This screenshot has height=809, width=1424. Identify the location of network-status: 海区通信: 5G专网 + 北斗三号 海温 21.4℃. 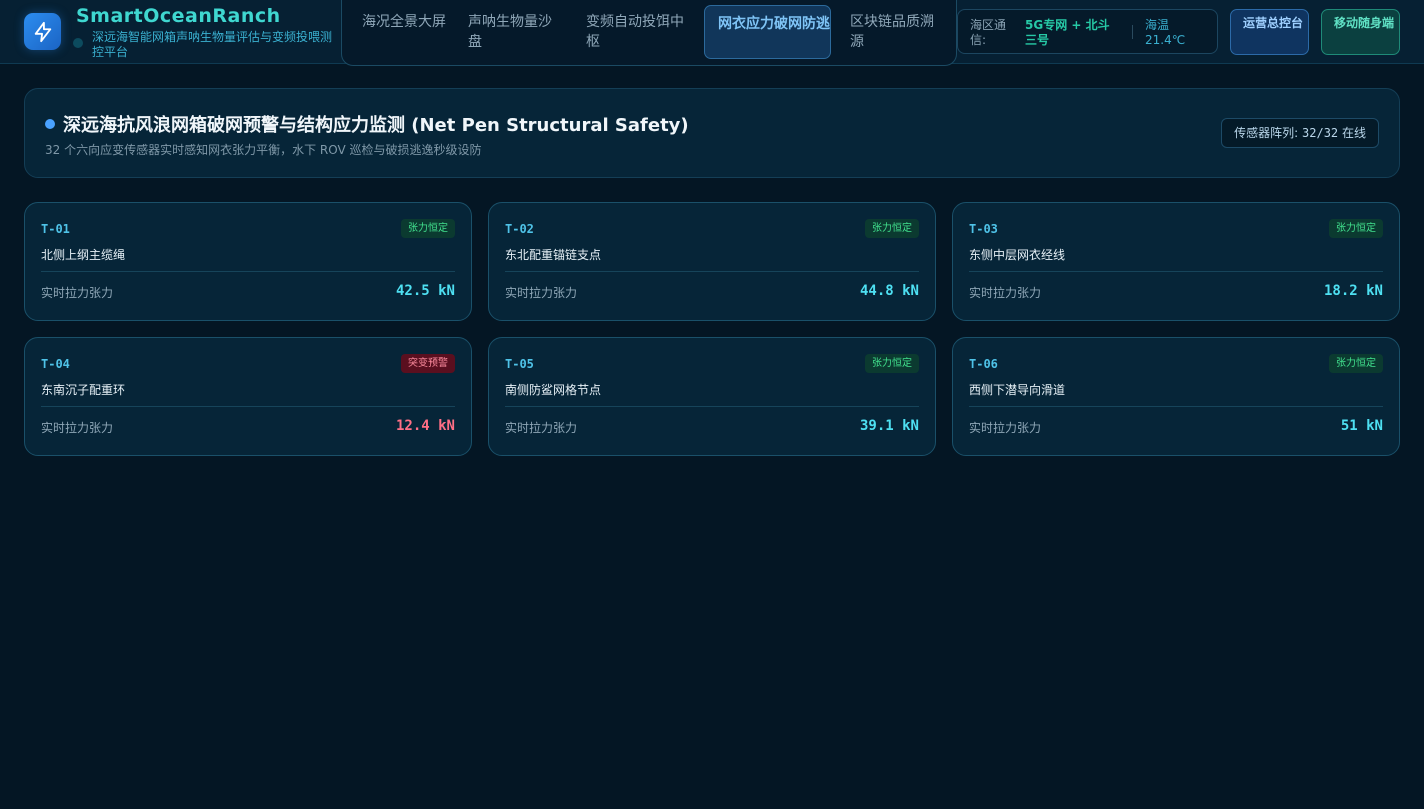
(1087, 31).